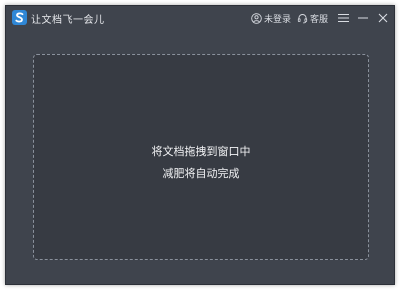  I want to click on drop-instruction: 将文档拖拽到窗口中, so click(201, 151).